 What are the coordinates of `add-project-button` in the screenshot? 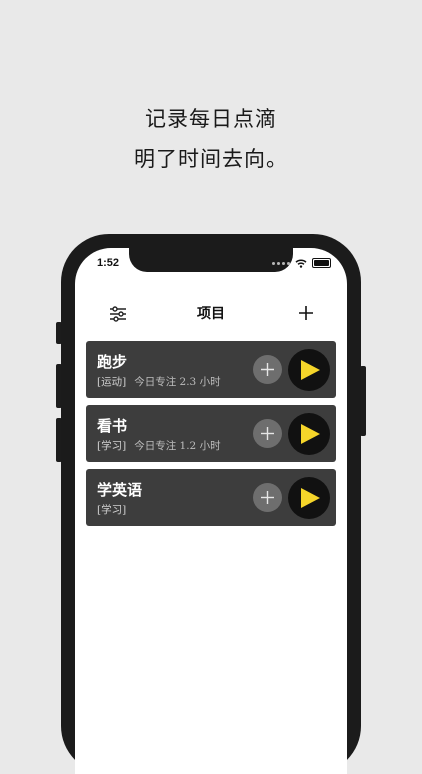 It's located at (306, 313).